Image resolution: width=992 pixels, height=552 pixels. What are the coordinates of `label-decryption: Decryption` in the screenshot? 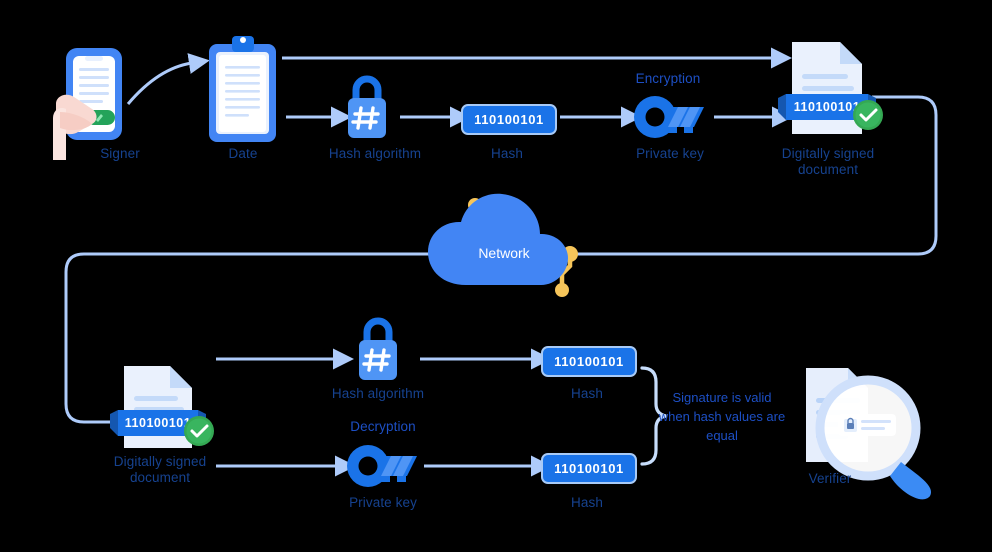 It's located at (383, 426).